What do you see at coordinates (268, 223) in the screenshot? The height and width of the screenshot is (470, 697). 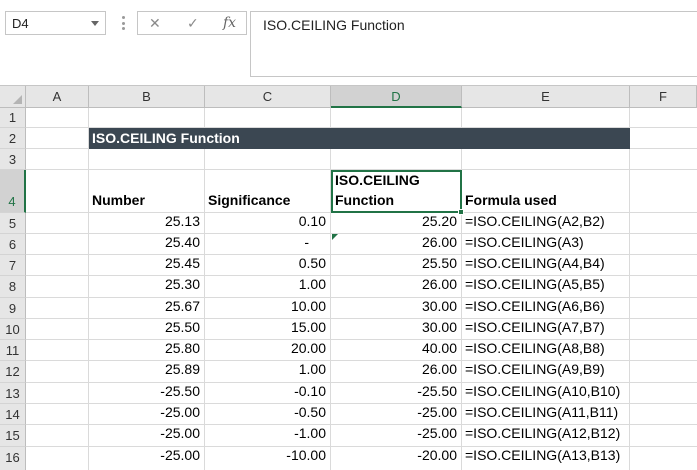 I see `cell-significance: 0.10` at bounding box center [268, 223].